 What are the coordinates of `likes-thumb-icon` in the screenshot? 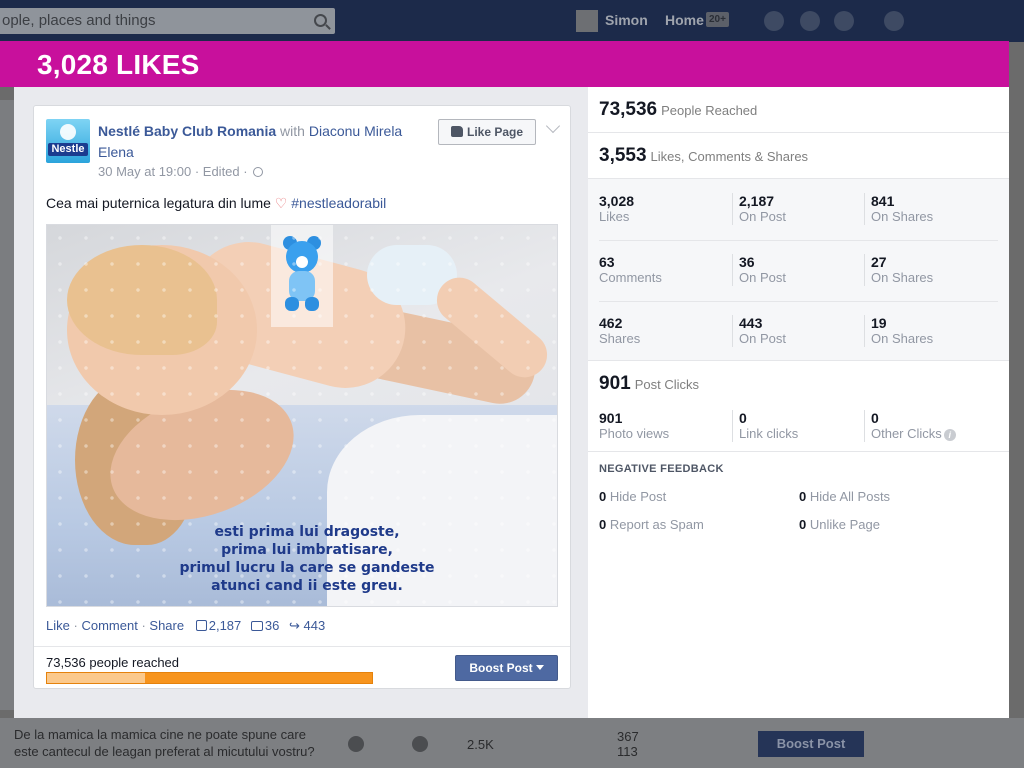 It's located at (201, 625).